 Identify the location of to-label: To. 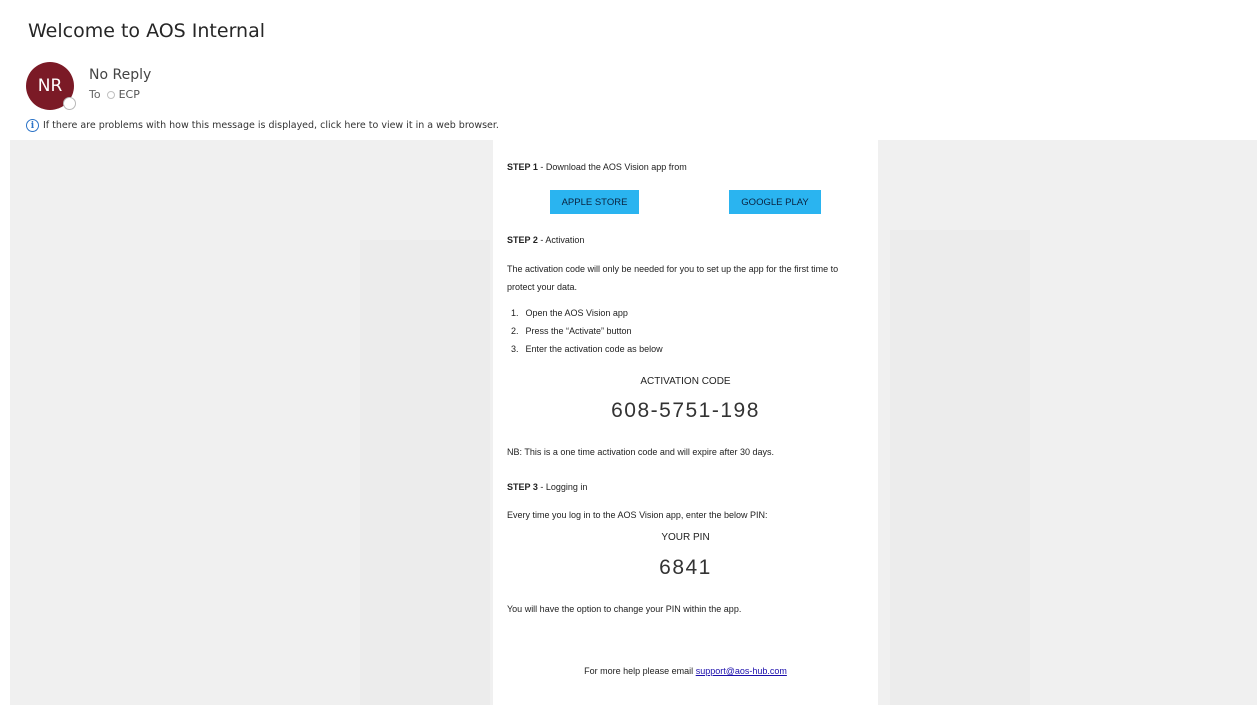
(95, 94).